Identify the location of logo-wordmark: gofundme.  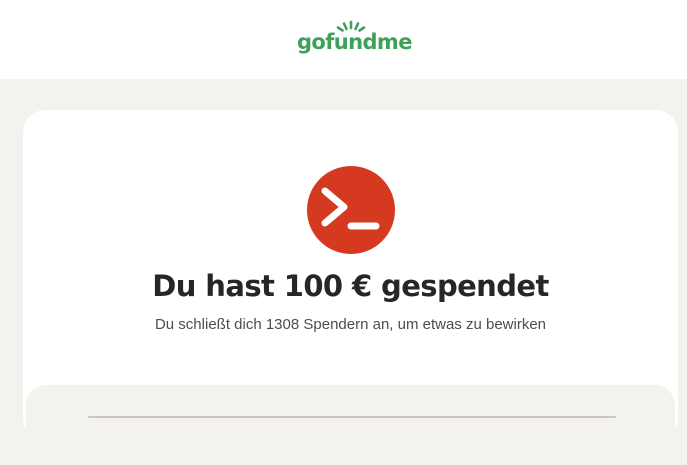
(354, 42).